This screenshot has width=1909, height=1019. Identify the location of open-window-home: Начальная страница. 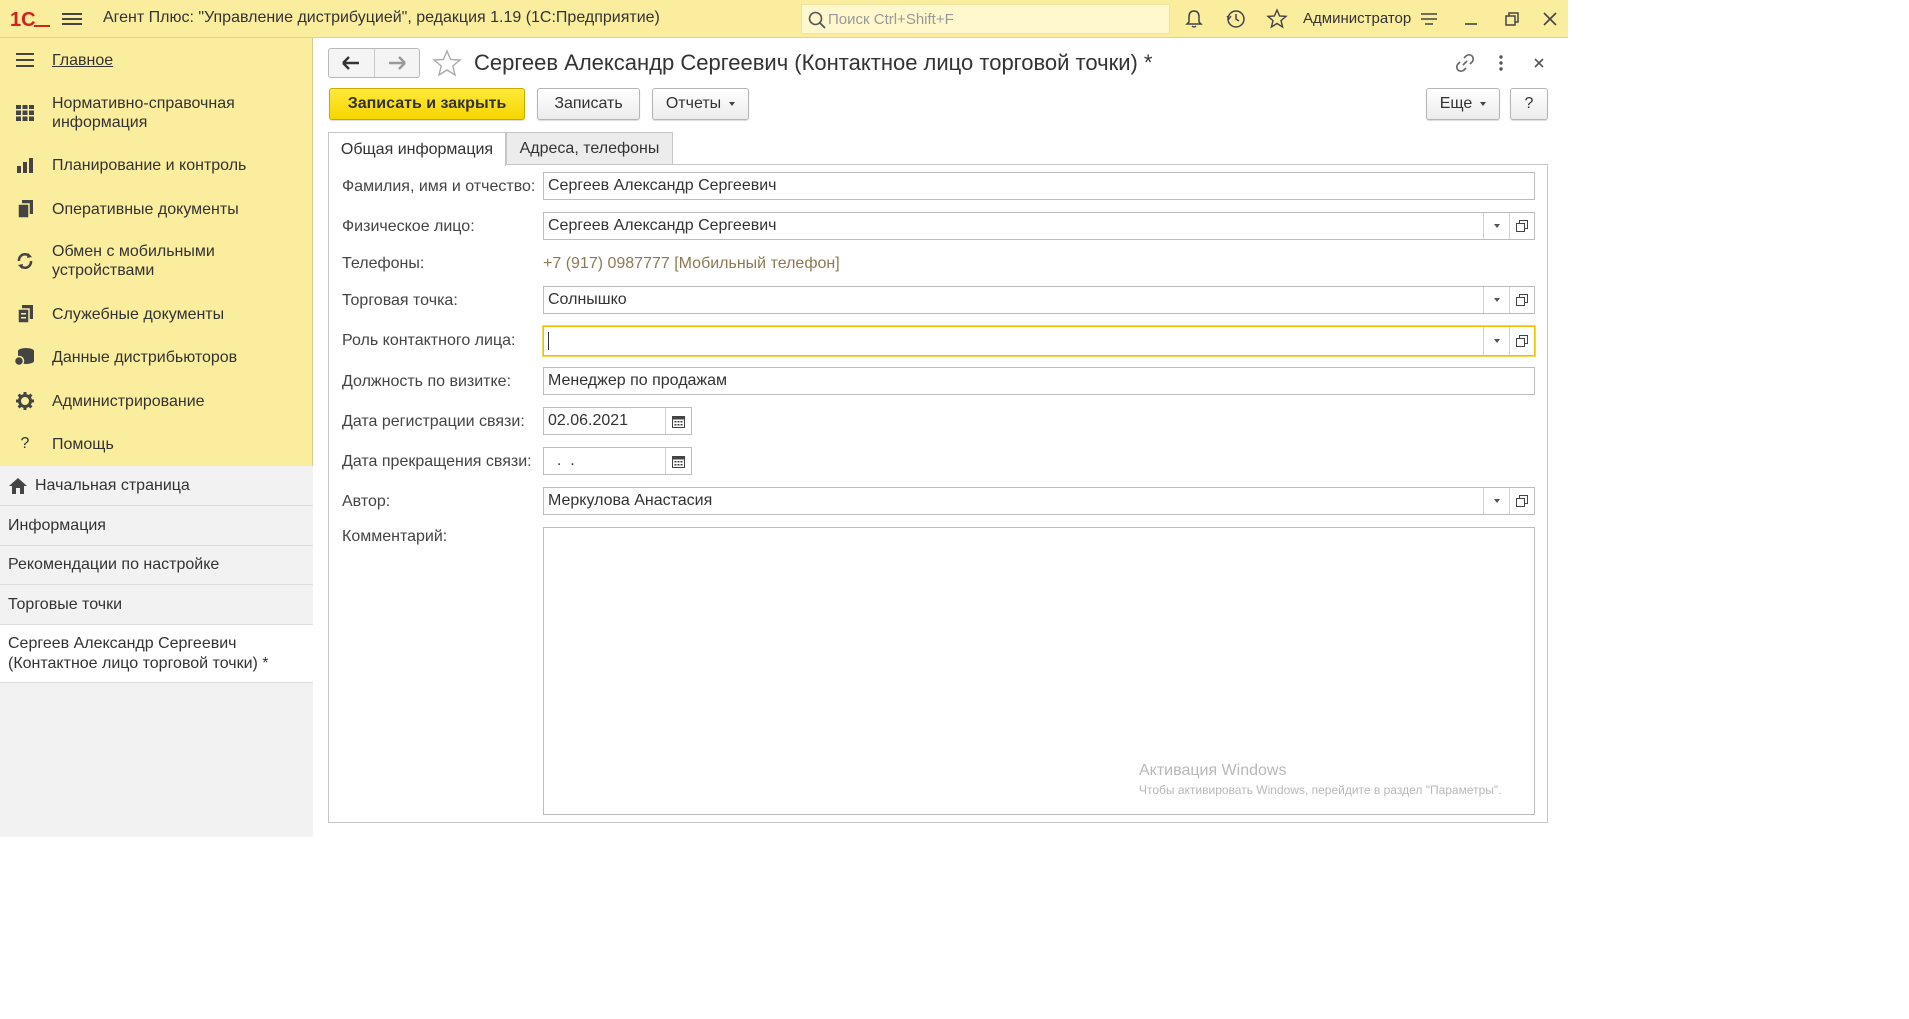
(156, 486).